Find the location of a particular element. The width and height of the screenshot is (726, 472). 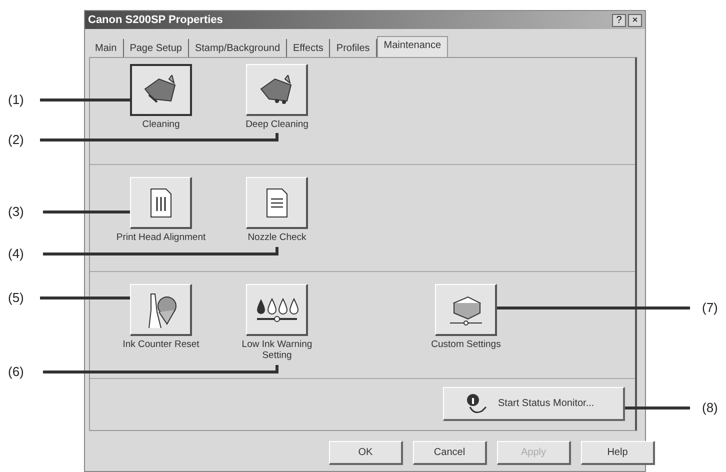

callout-number: (6) is located at coordinates (16, 371).